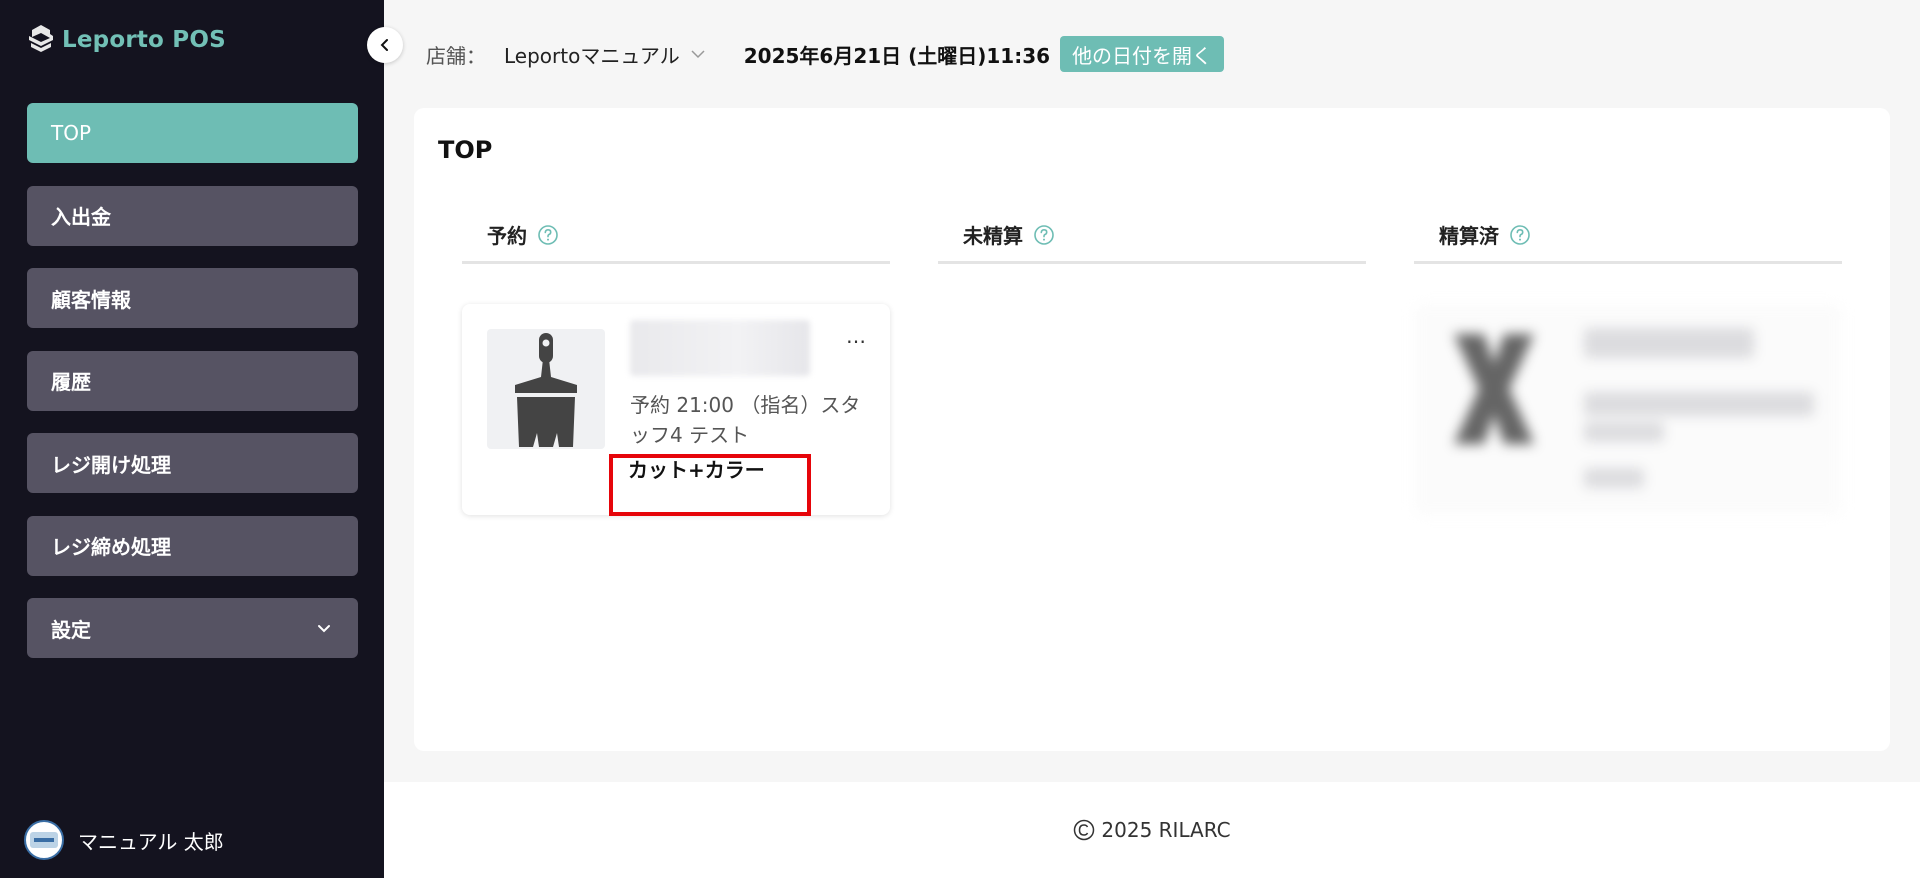  I want to click on sidebar-item-register-close: レジ締め処理, so click(192, 545).